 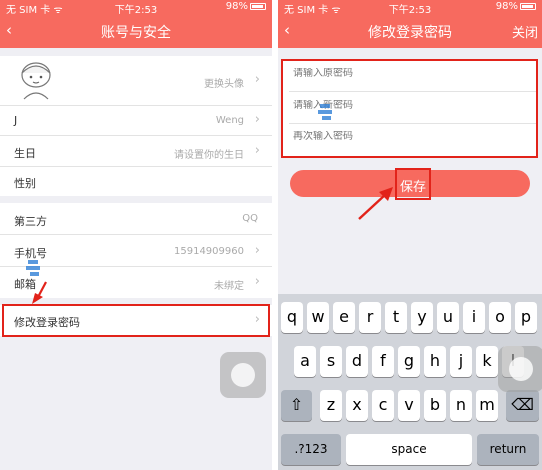 What do you see at coordinates (311, 449) in the screenshot?
I see `numbers-key: .?123` at bounding box center [311, 449].